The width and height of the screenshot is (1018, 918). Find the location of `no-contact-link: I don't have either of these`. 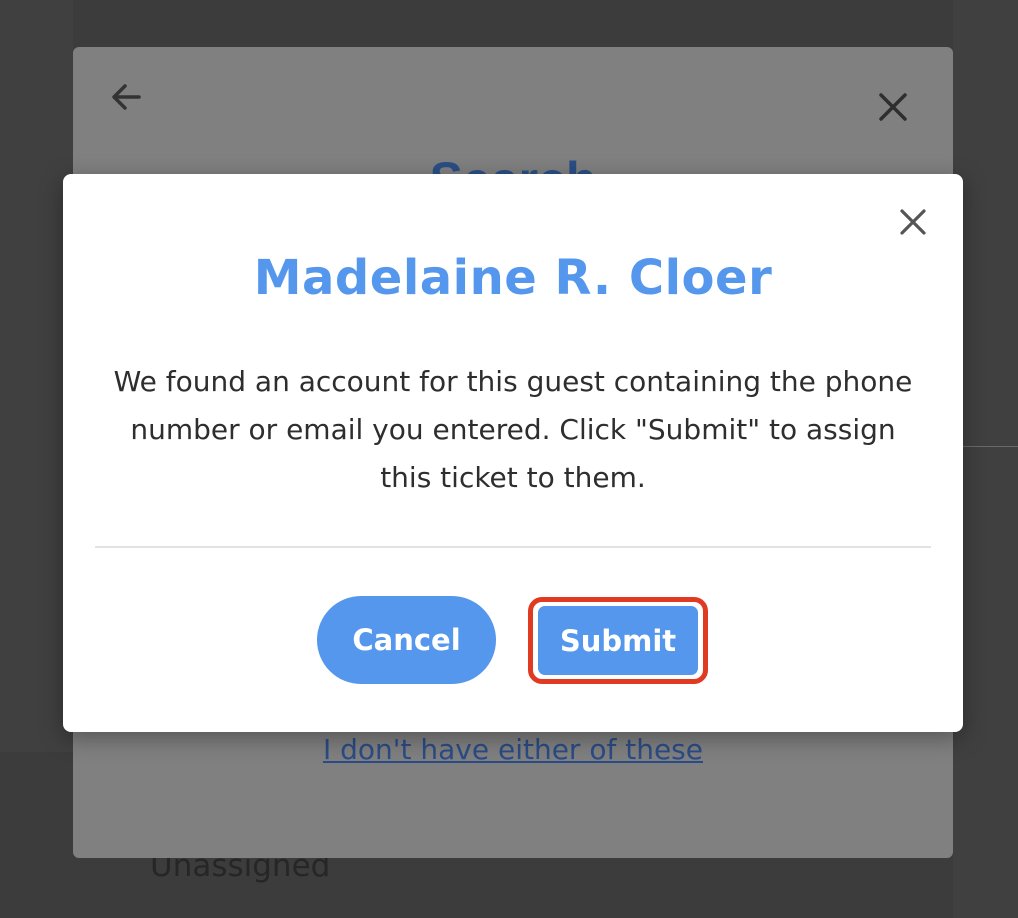

no-contact-link: I don't have either of these is located at coordinates (513, 749).